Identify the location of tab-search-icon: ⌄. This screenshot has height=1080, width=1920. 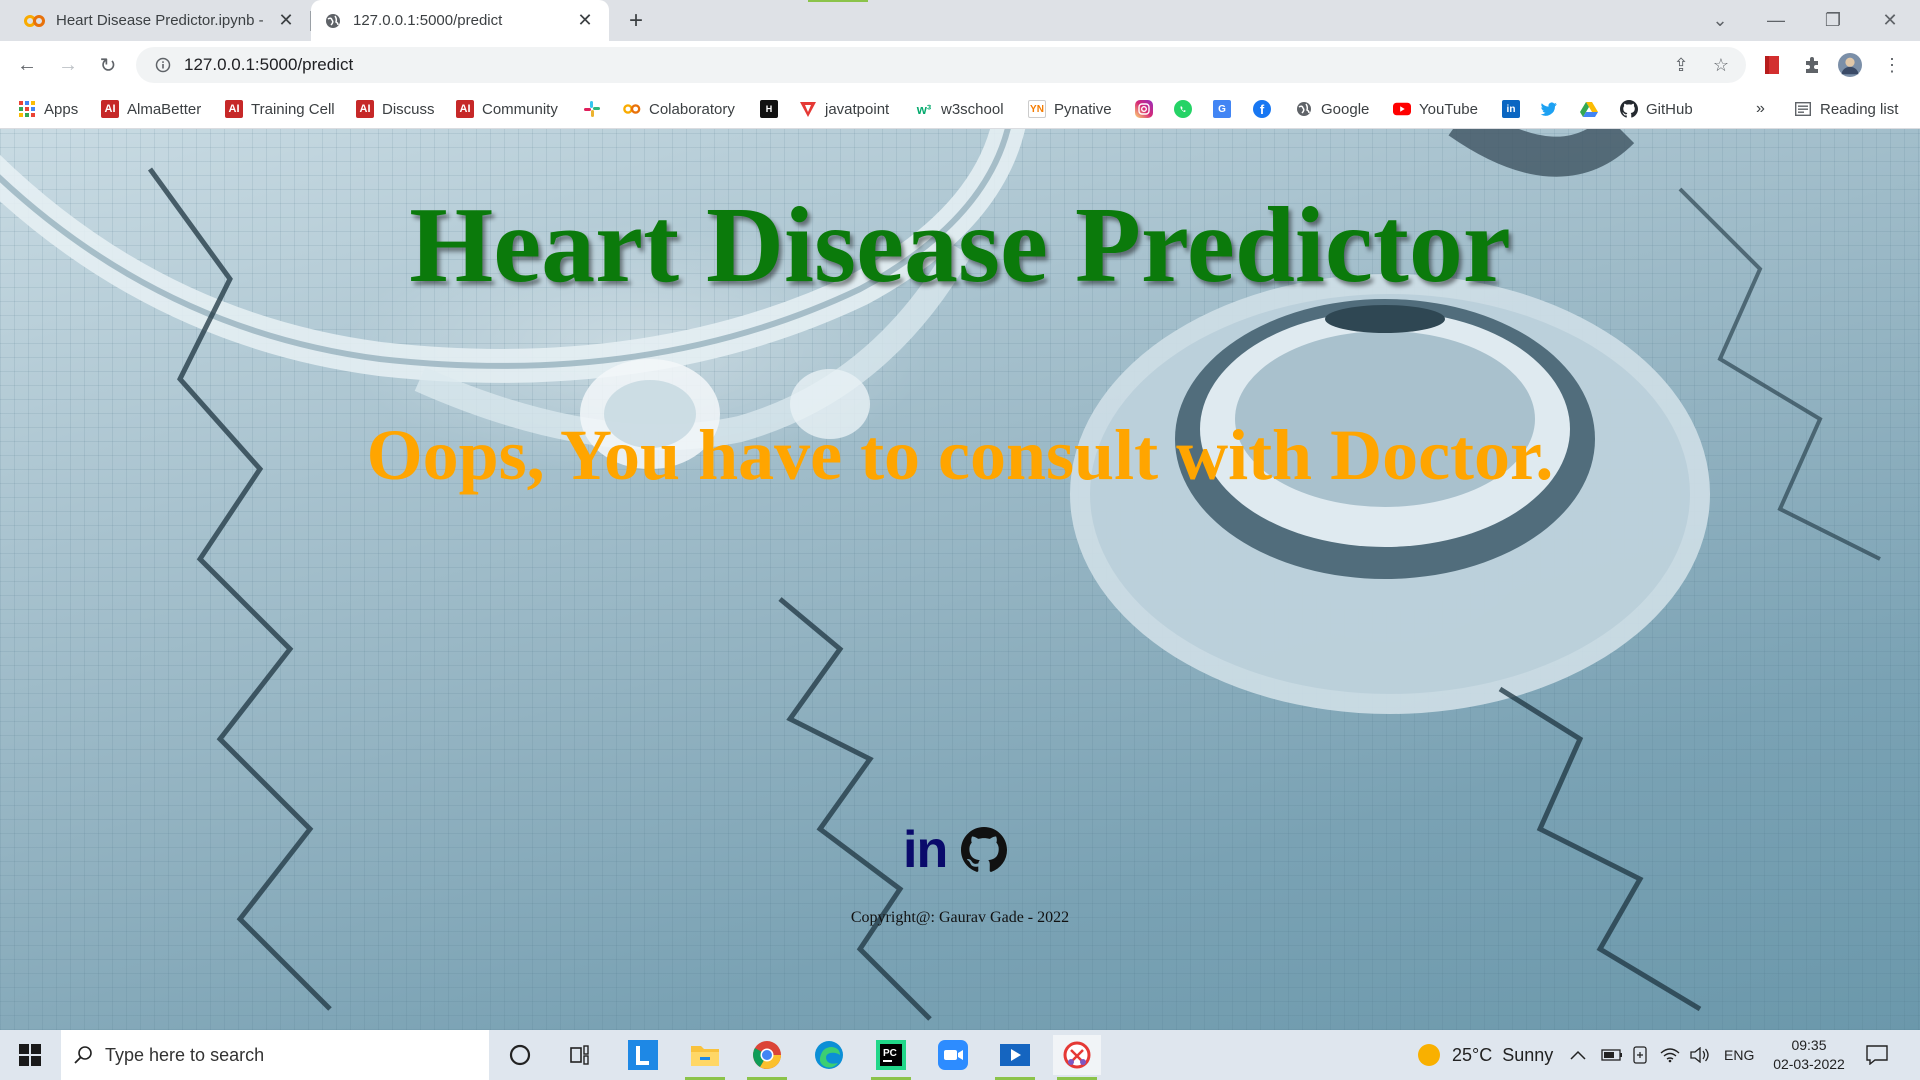
(1720, 20).